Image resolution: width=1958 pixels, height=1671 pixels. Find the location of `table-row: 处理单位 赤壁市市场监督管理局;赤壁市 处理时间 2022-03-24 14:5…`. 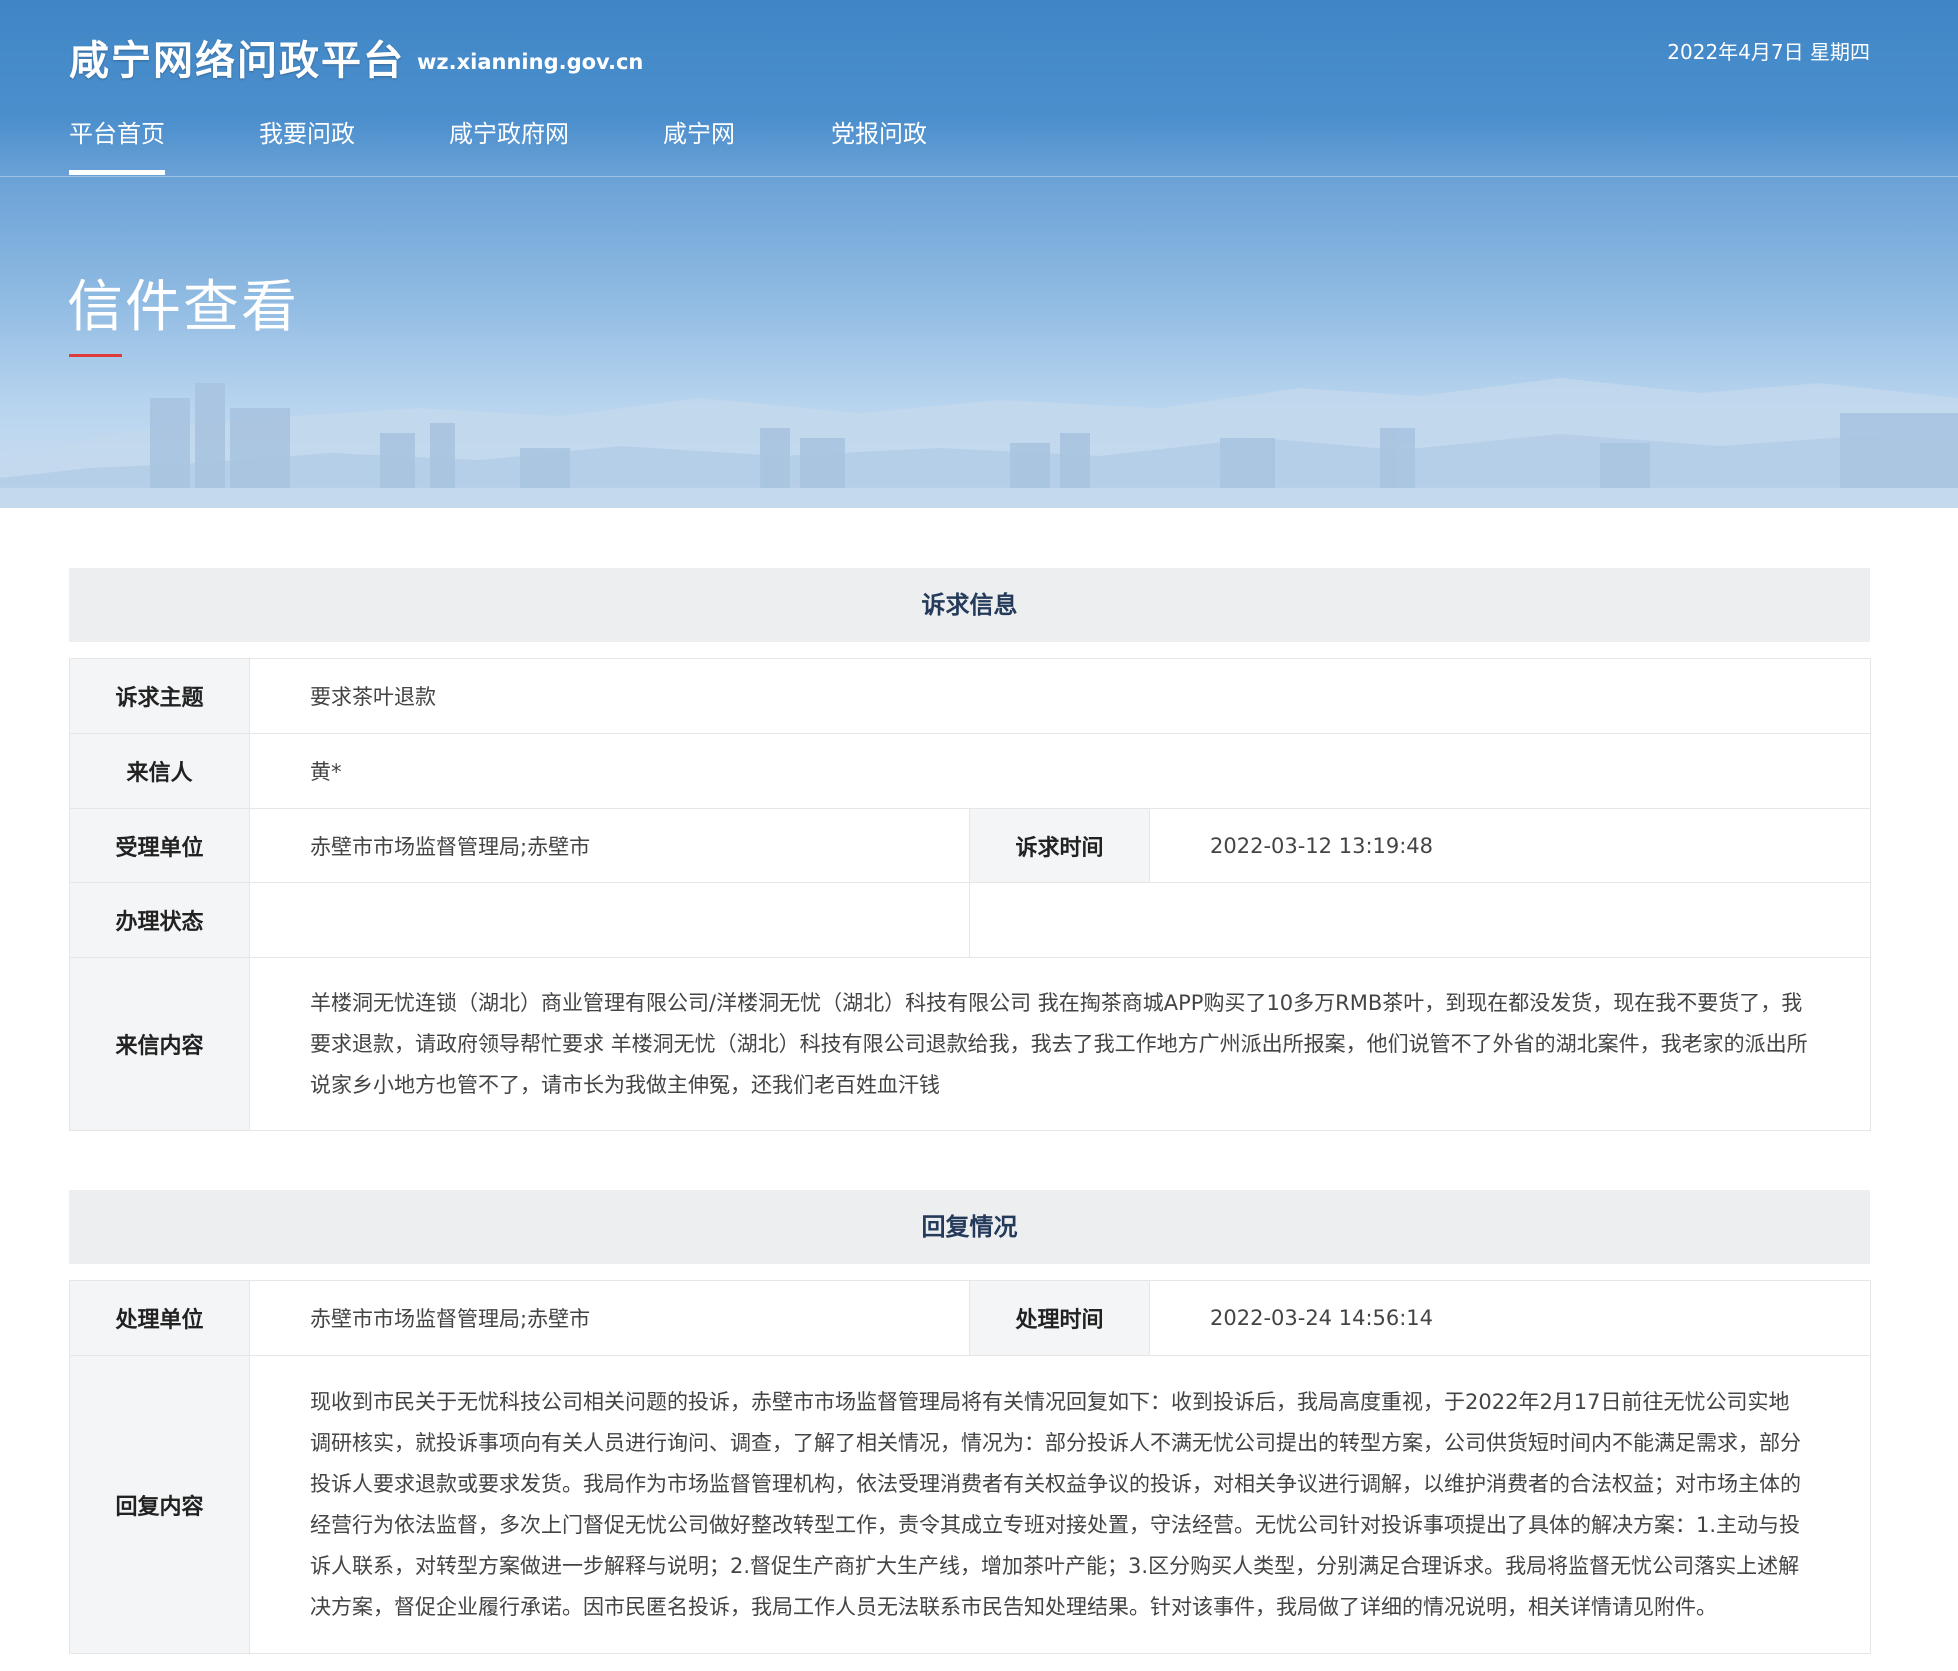

table-row: 处理单位 赤壁市市场监督管理局;赤壁市 处理时间 2022-03-24 14:5… is located at coordinates (970, 1318).